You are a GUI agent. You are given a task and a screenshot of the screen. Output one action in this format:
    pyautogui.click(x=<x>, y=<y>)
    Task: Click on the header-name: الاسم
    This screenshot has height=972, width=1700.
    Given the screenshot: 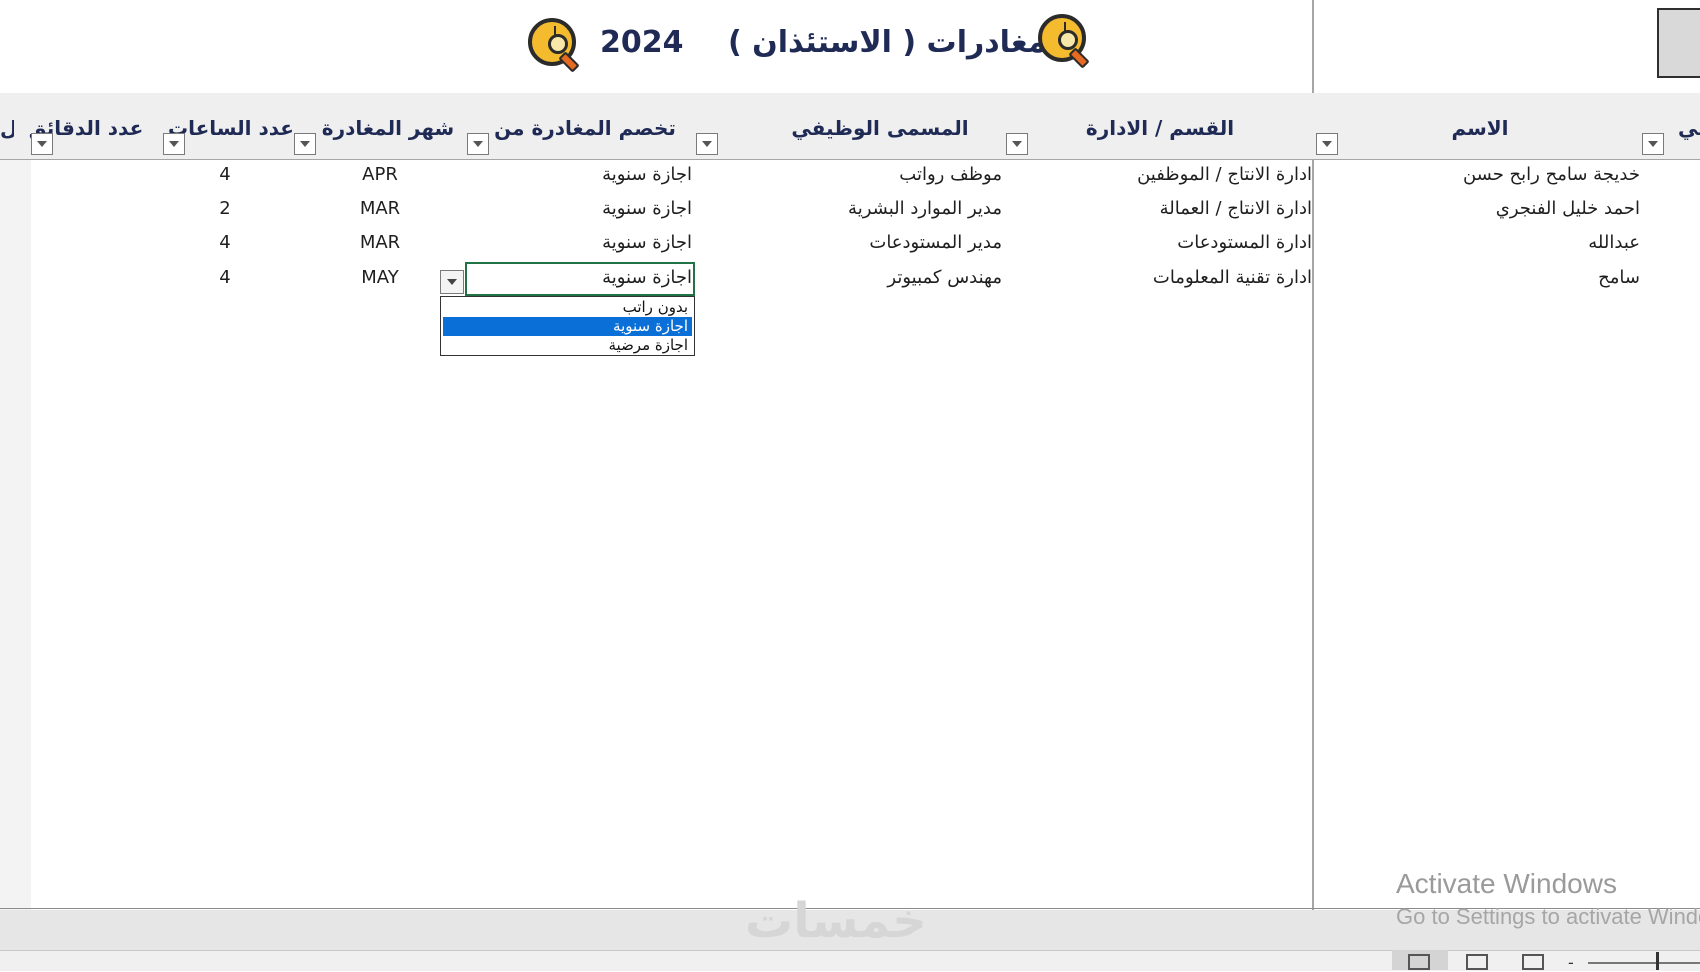 What is the action you would take?
    pyautogui.click(x=1480, y=128)
    